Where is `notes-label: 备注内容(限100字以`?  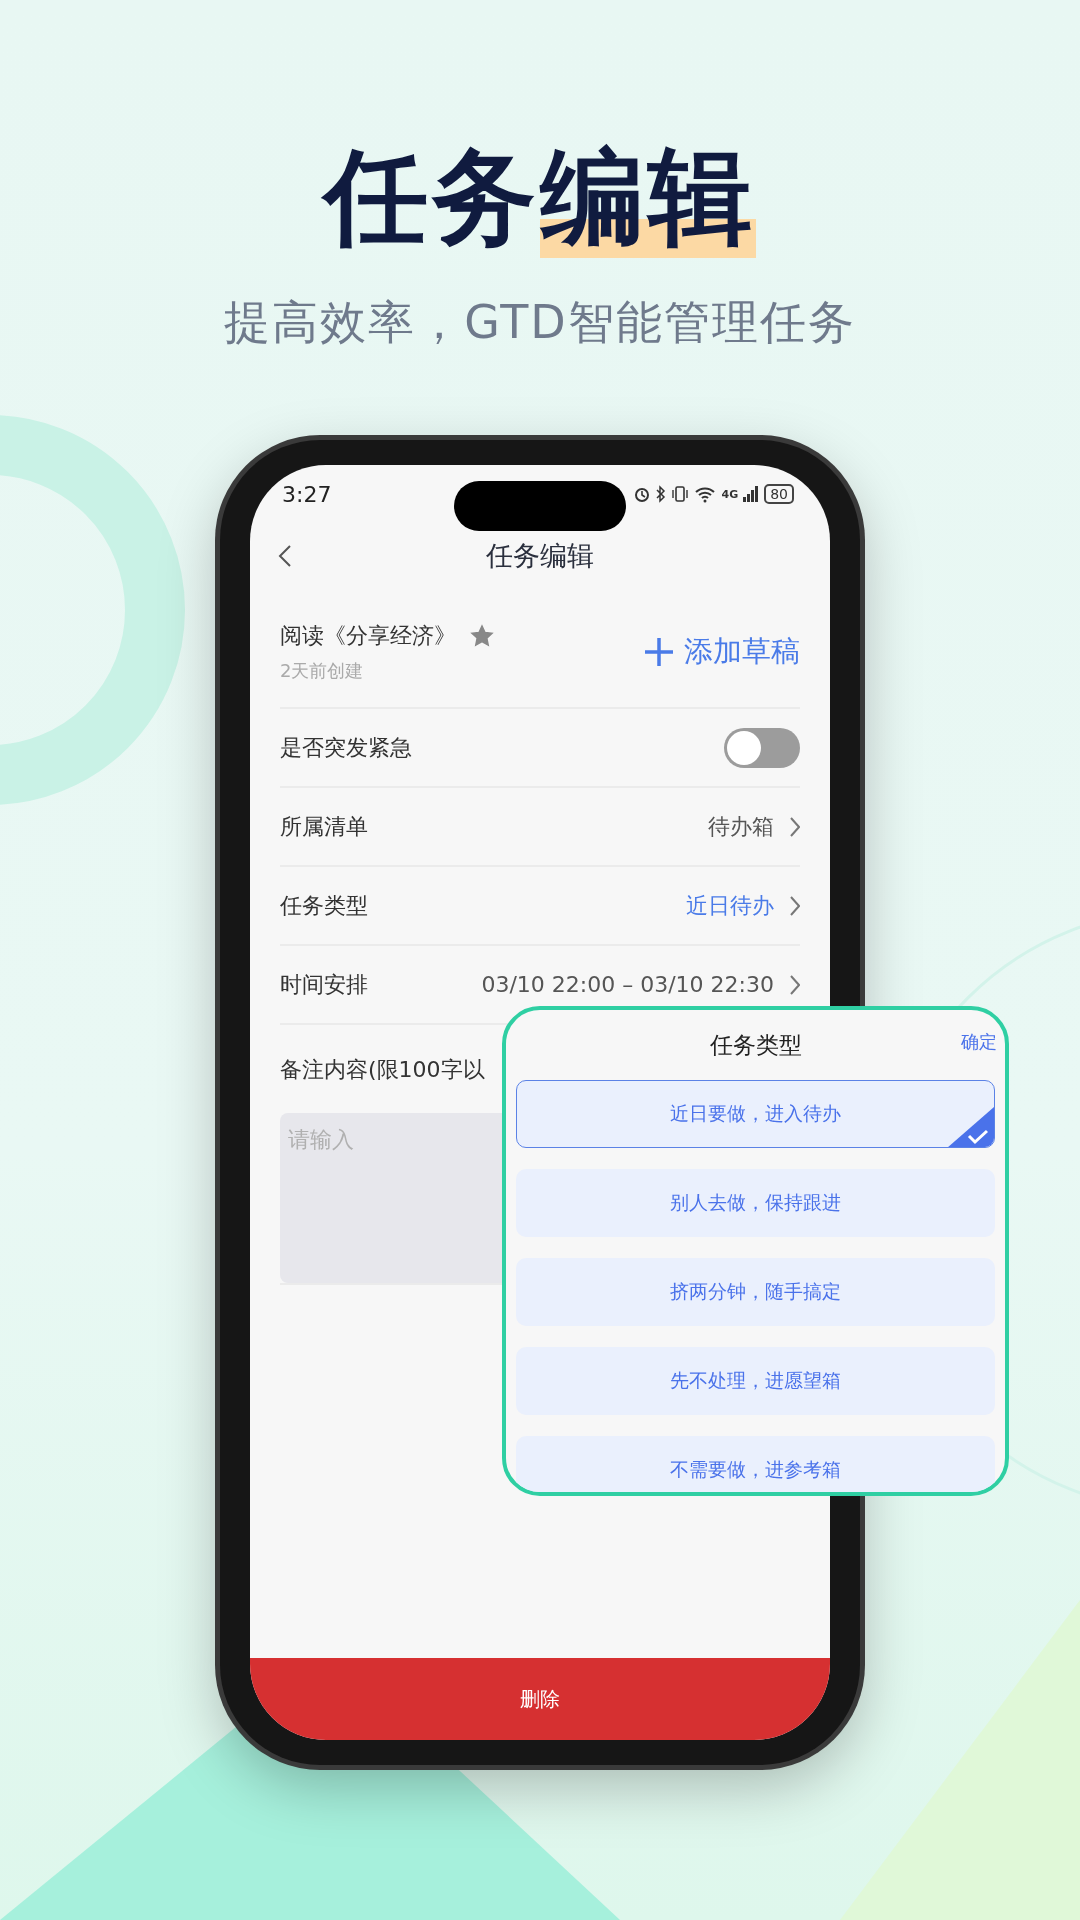
notes-label: 备注内容(限100字以 is located at coordinates (383, 1070).